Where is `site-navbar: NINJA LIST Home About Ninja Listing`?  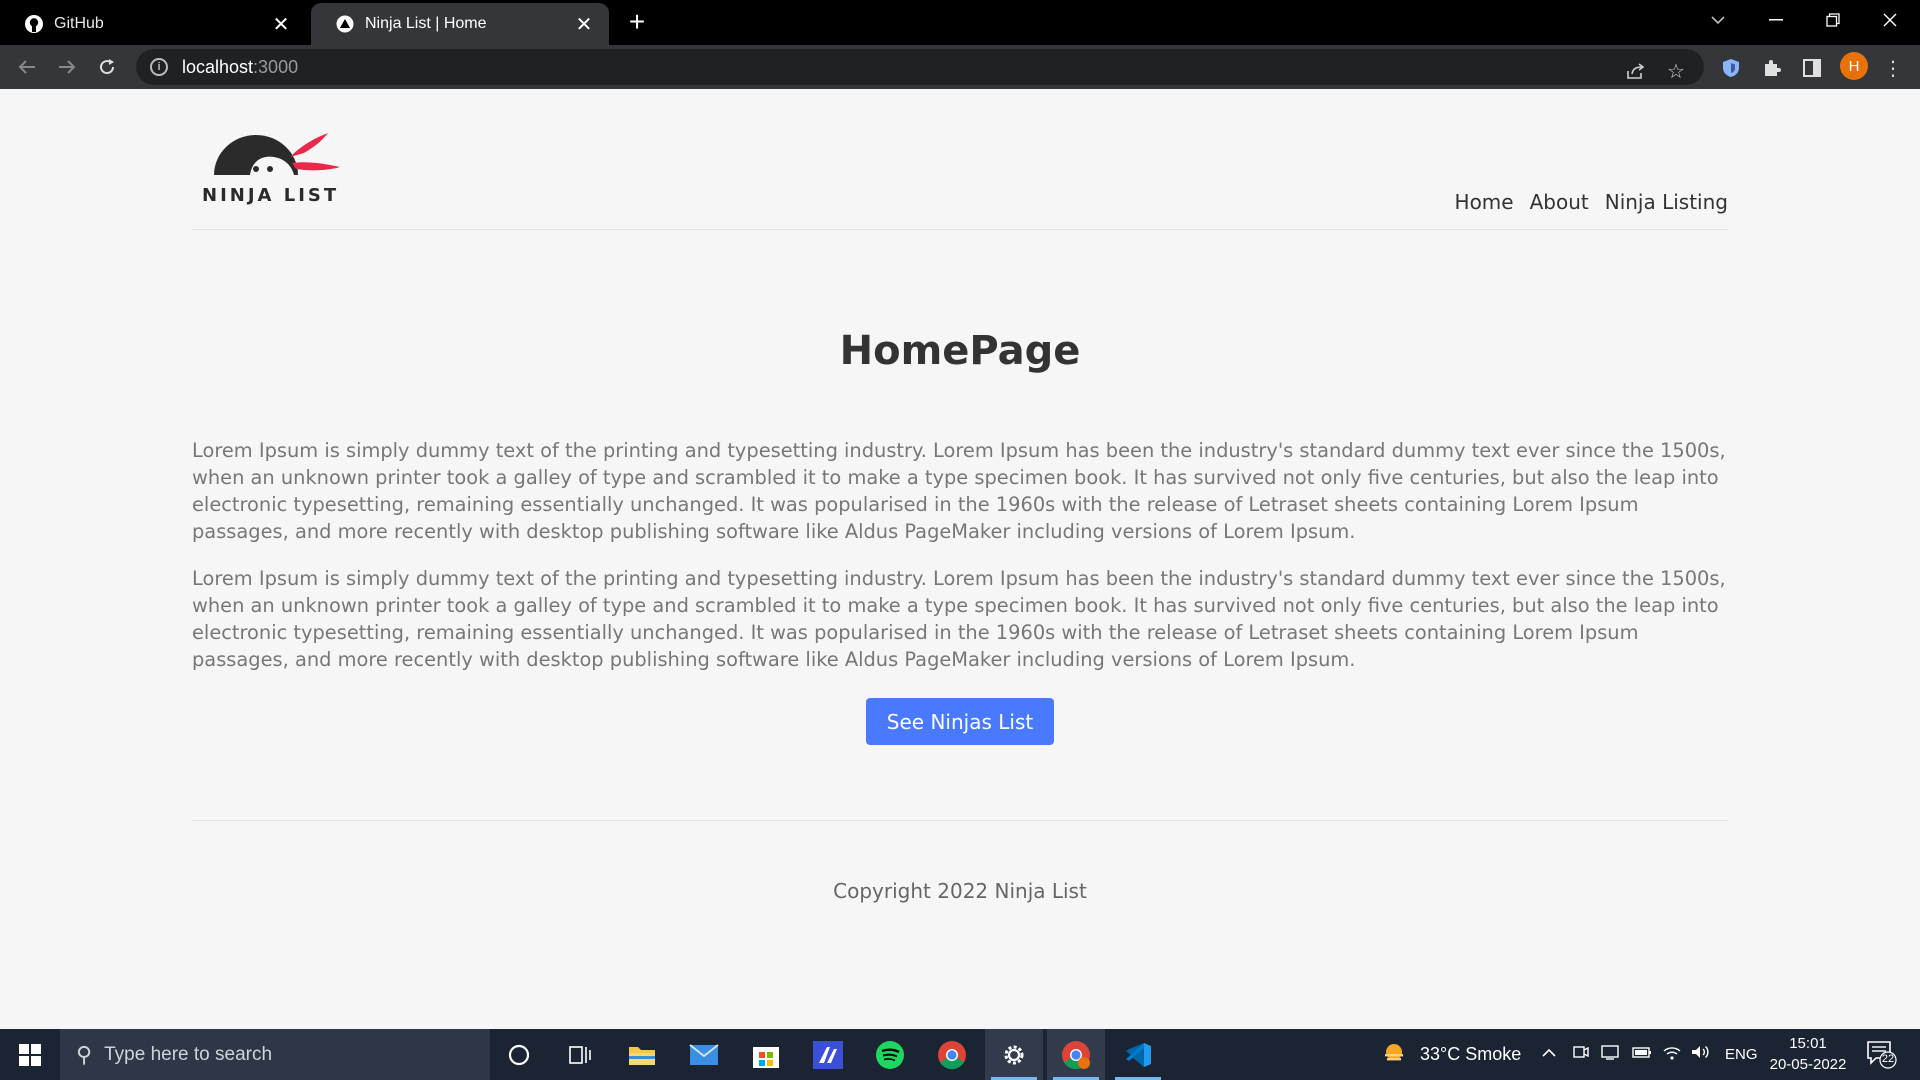
site-navbar: NINJA LIST Home About Ninja Listing is located at coordinates (960, 159).